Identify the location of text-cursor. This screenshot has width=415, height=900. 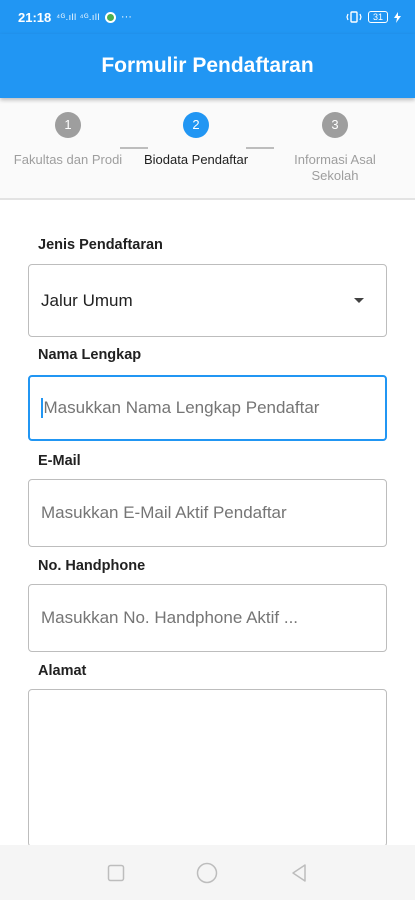
(42, 408).